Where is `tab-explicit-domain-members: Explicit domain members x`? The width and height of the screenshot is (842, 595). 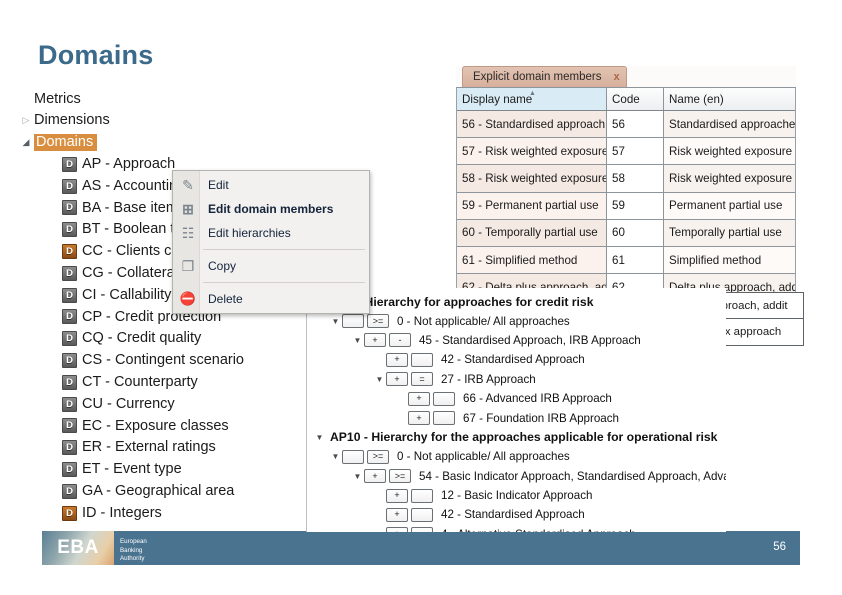
tab-explicit-domain-members: Explicit domain members x is located at coordinates (544, 76).